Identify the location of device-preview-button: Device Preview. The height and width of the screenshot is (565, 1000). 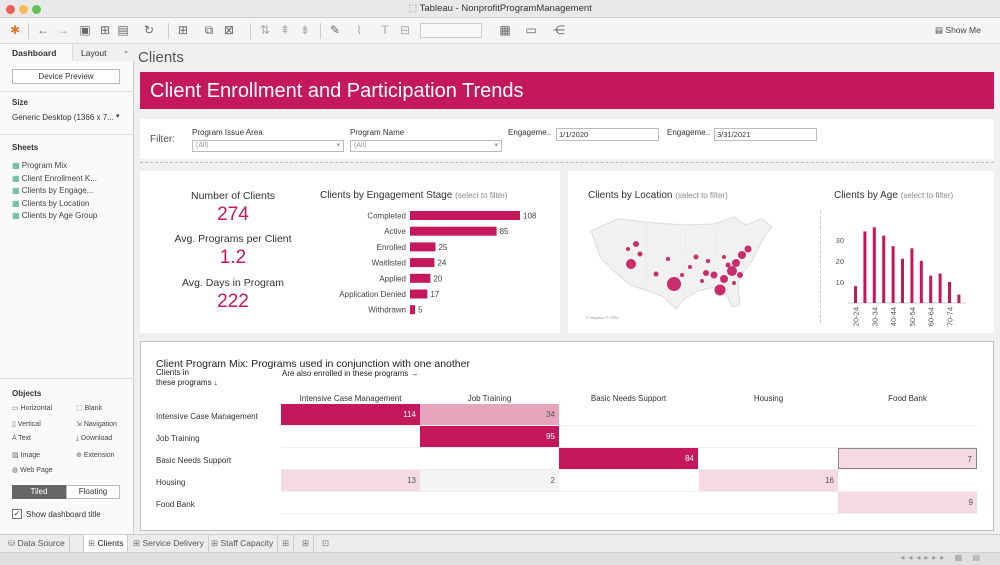
(66, 76).